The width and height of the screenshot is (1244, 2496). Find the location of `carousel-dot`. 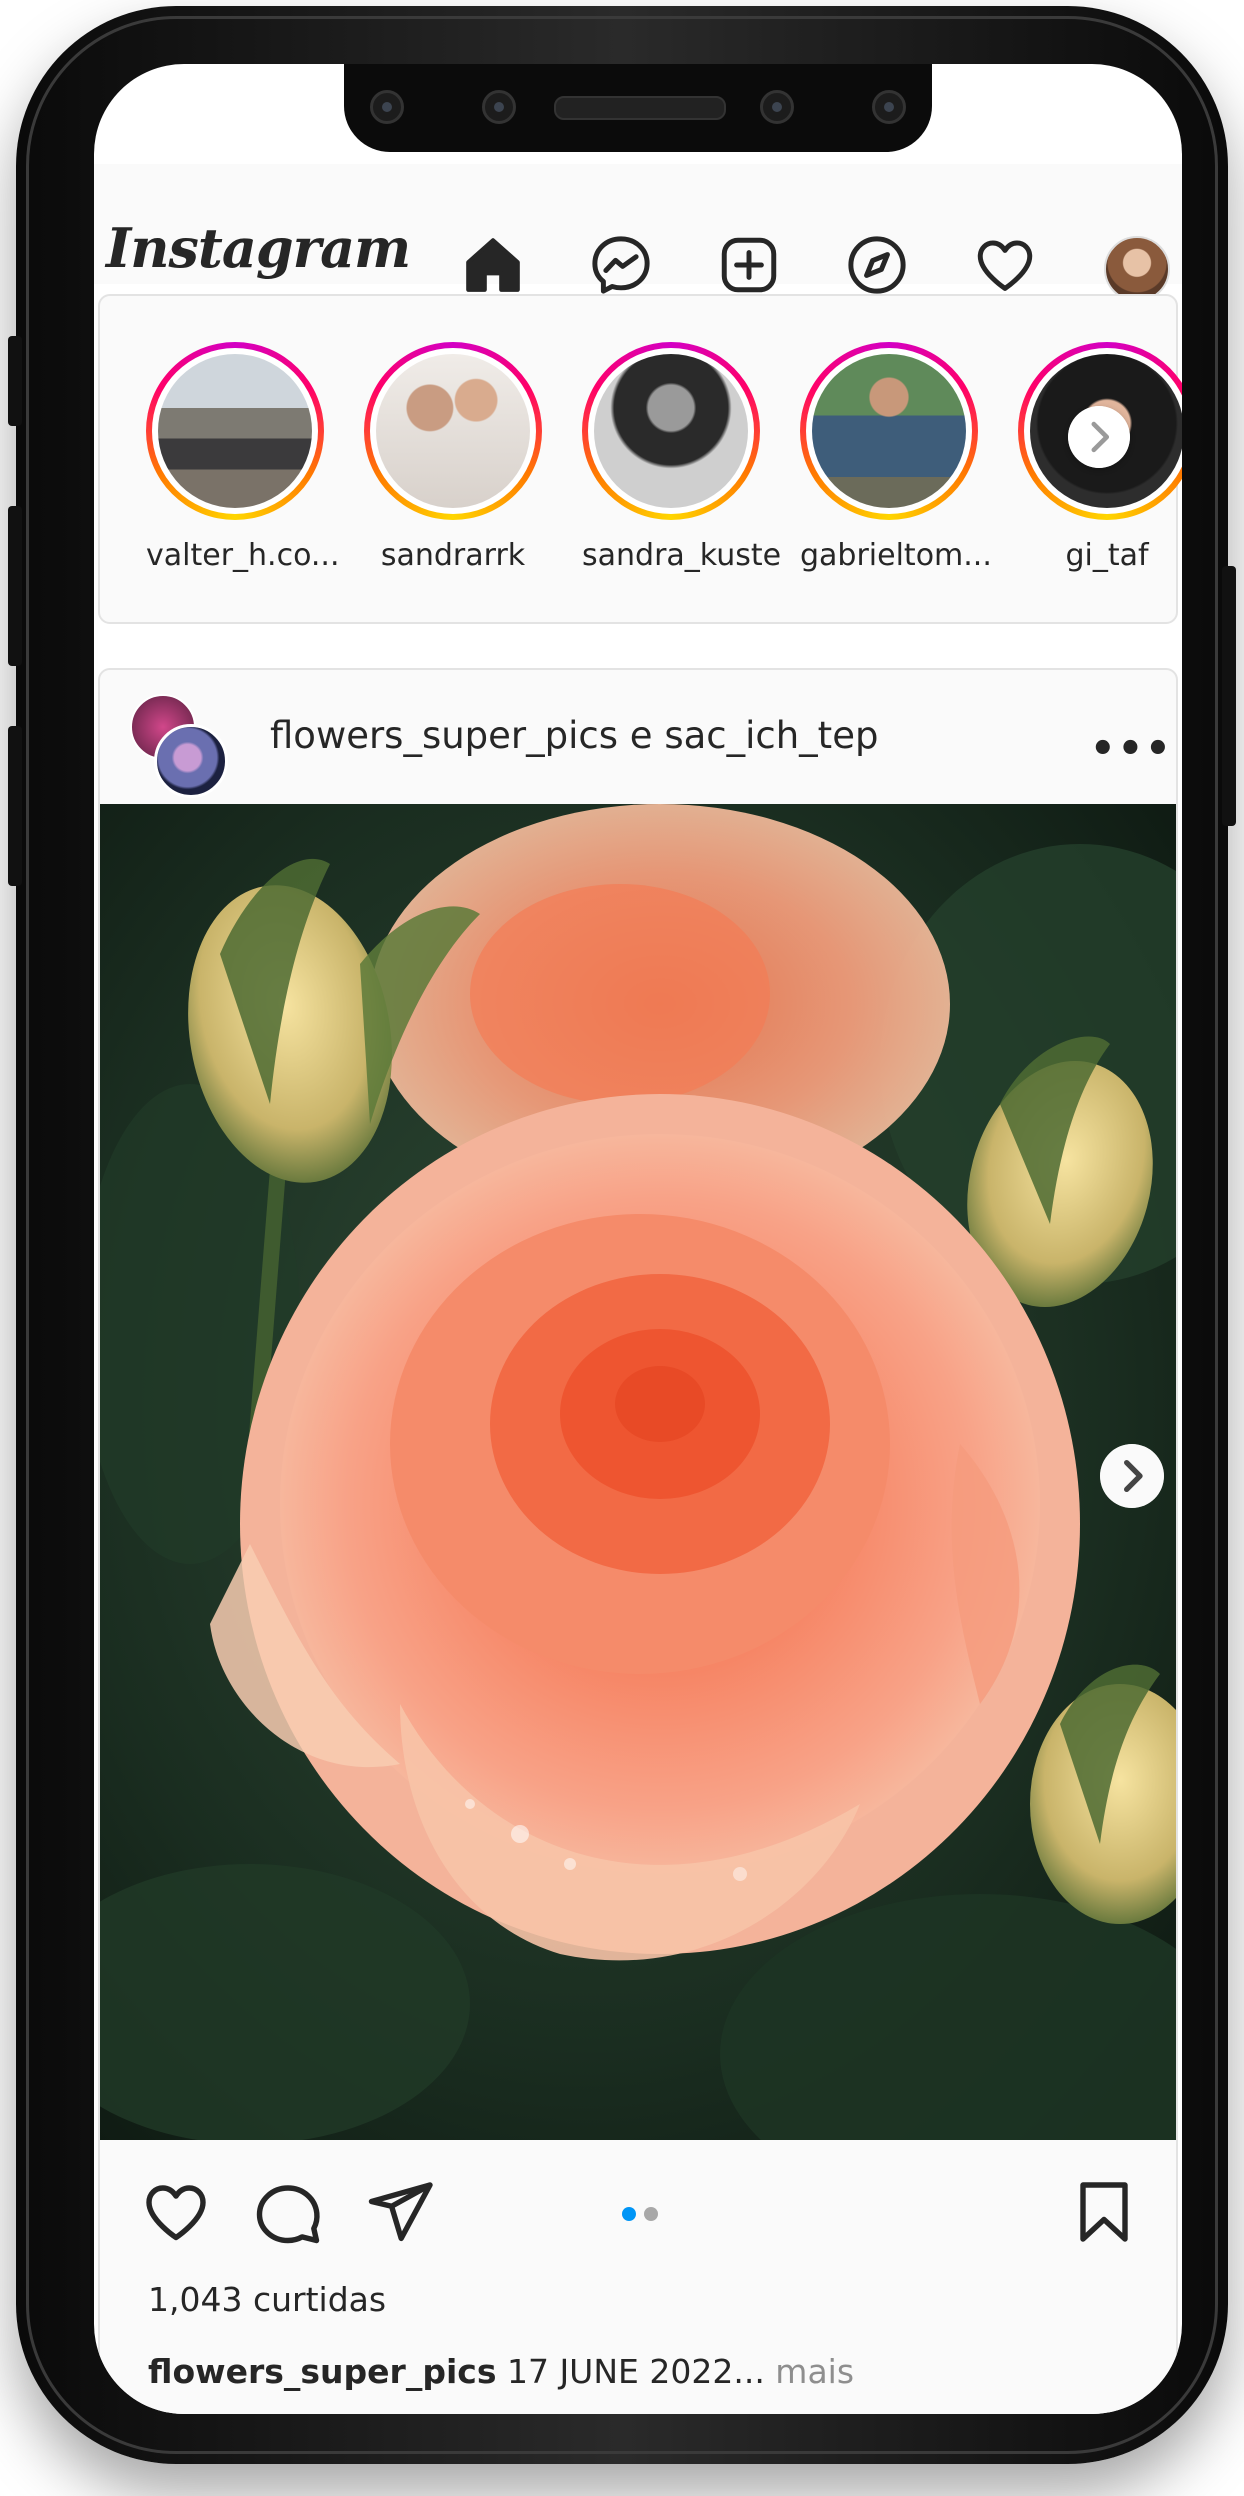

carousel-dot is located at coordinates (651, 2214).